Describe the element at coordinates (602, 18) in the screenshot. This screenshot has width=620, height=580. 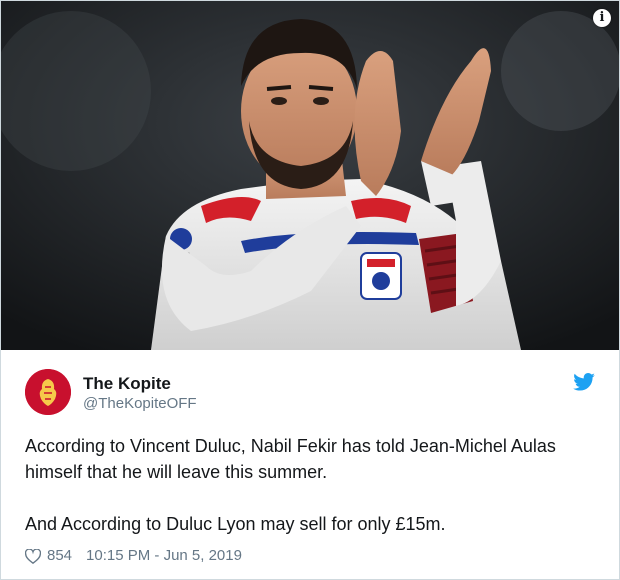
I see `info-icon: i` at that location.